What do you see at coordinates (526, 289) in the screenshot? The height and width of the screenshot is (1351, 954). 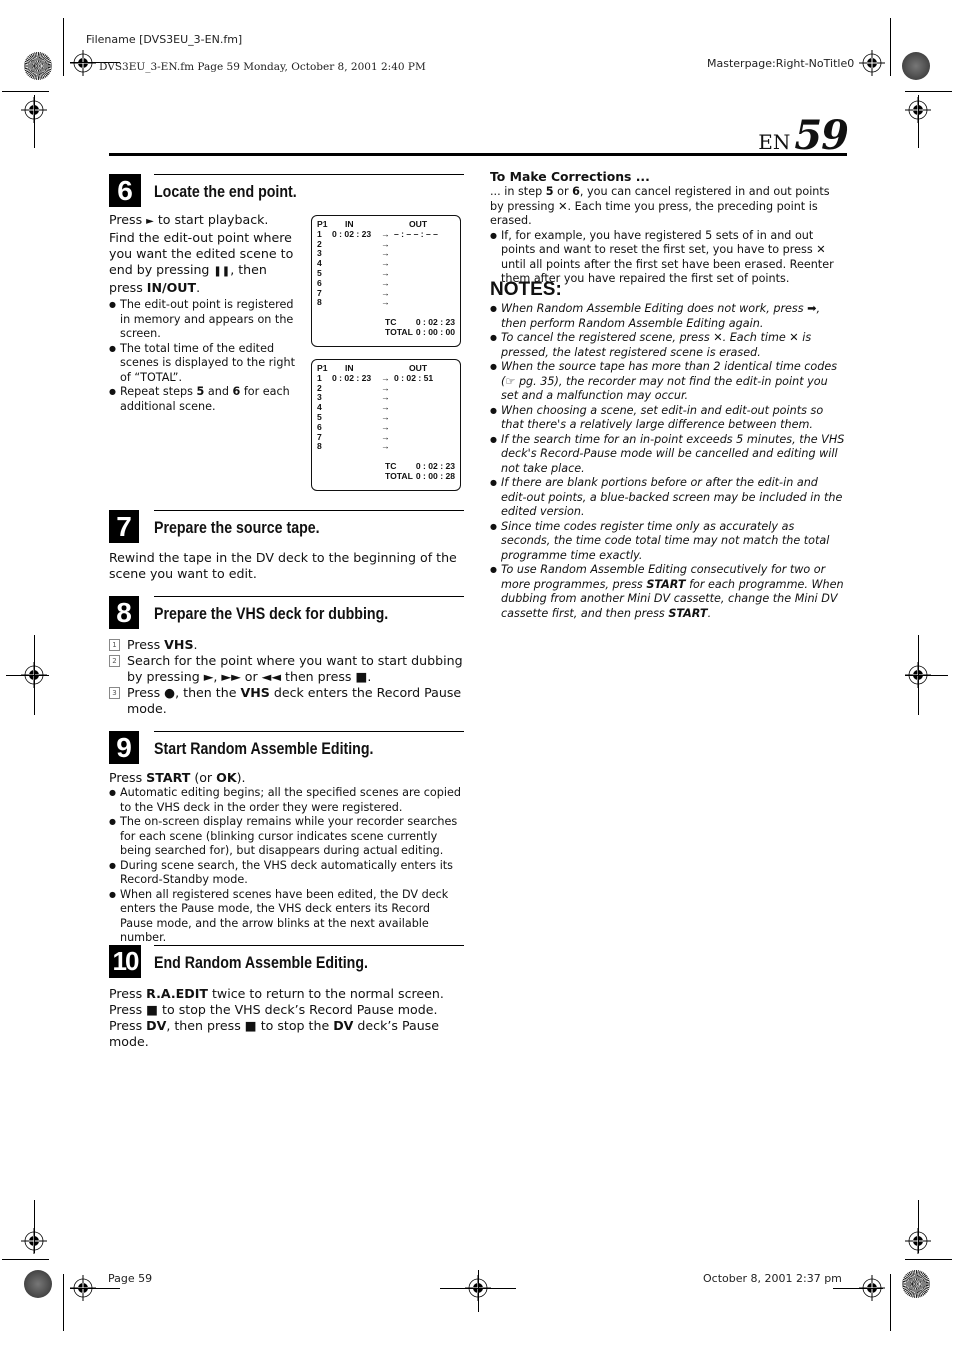 I see `notes-heading: NOTES:` at bounding box center [526, 289].